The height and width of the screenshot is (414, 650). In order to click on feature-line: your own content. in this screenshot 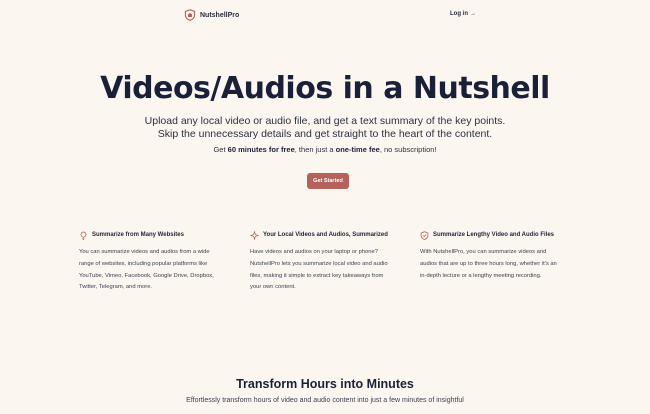, I will do `click(273, 287)`.